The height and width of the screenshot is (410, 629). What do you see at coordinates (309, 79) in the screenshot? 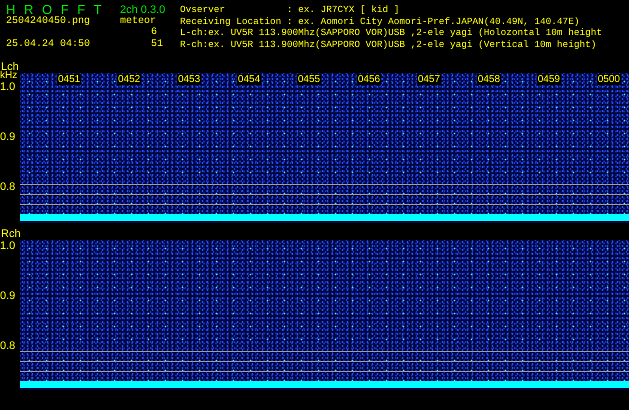
I see `time-label: 0455` at bounding box center [309, 79].